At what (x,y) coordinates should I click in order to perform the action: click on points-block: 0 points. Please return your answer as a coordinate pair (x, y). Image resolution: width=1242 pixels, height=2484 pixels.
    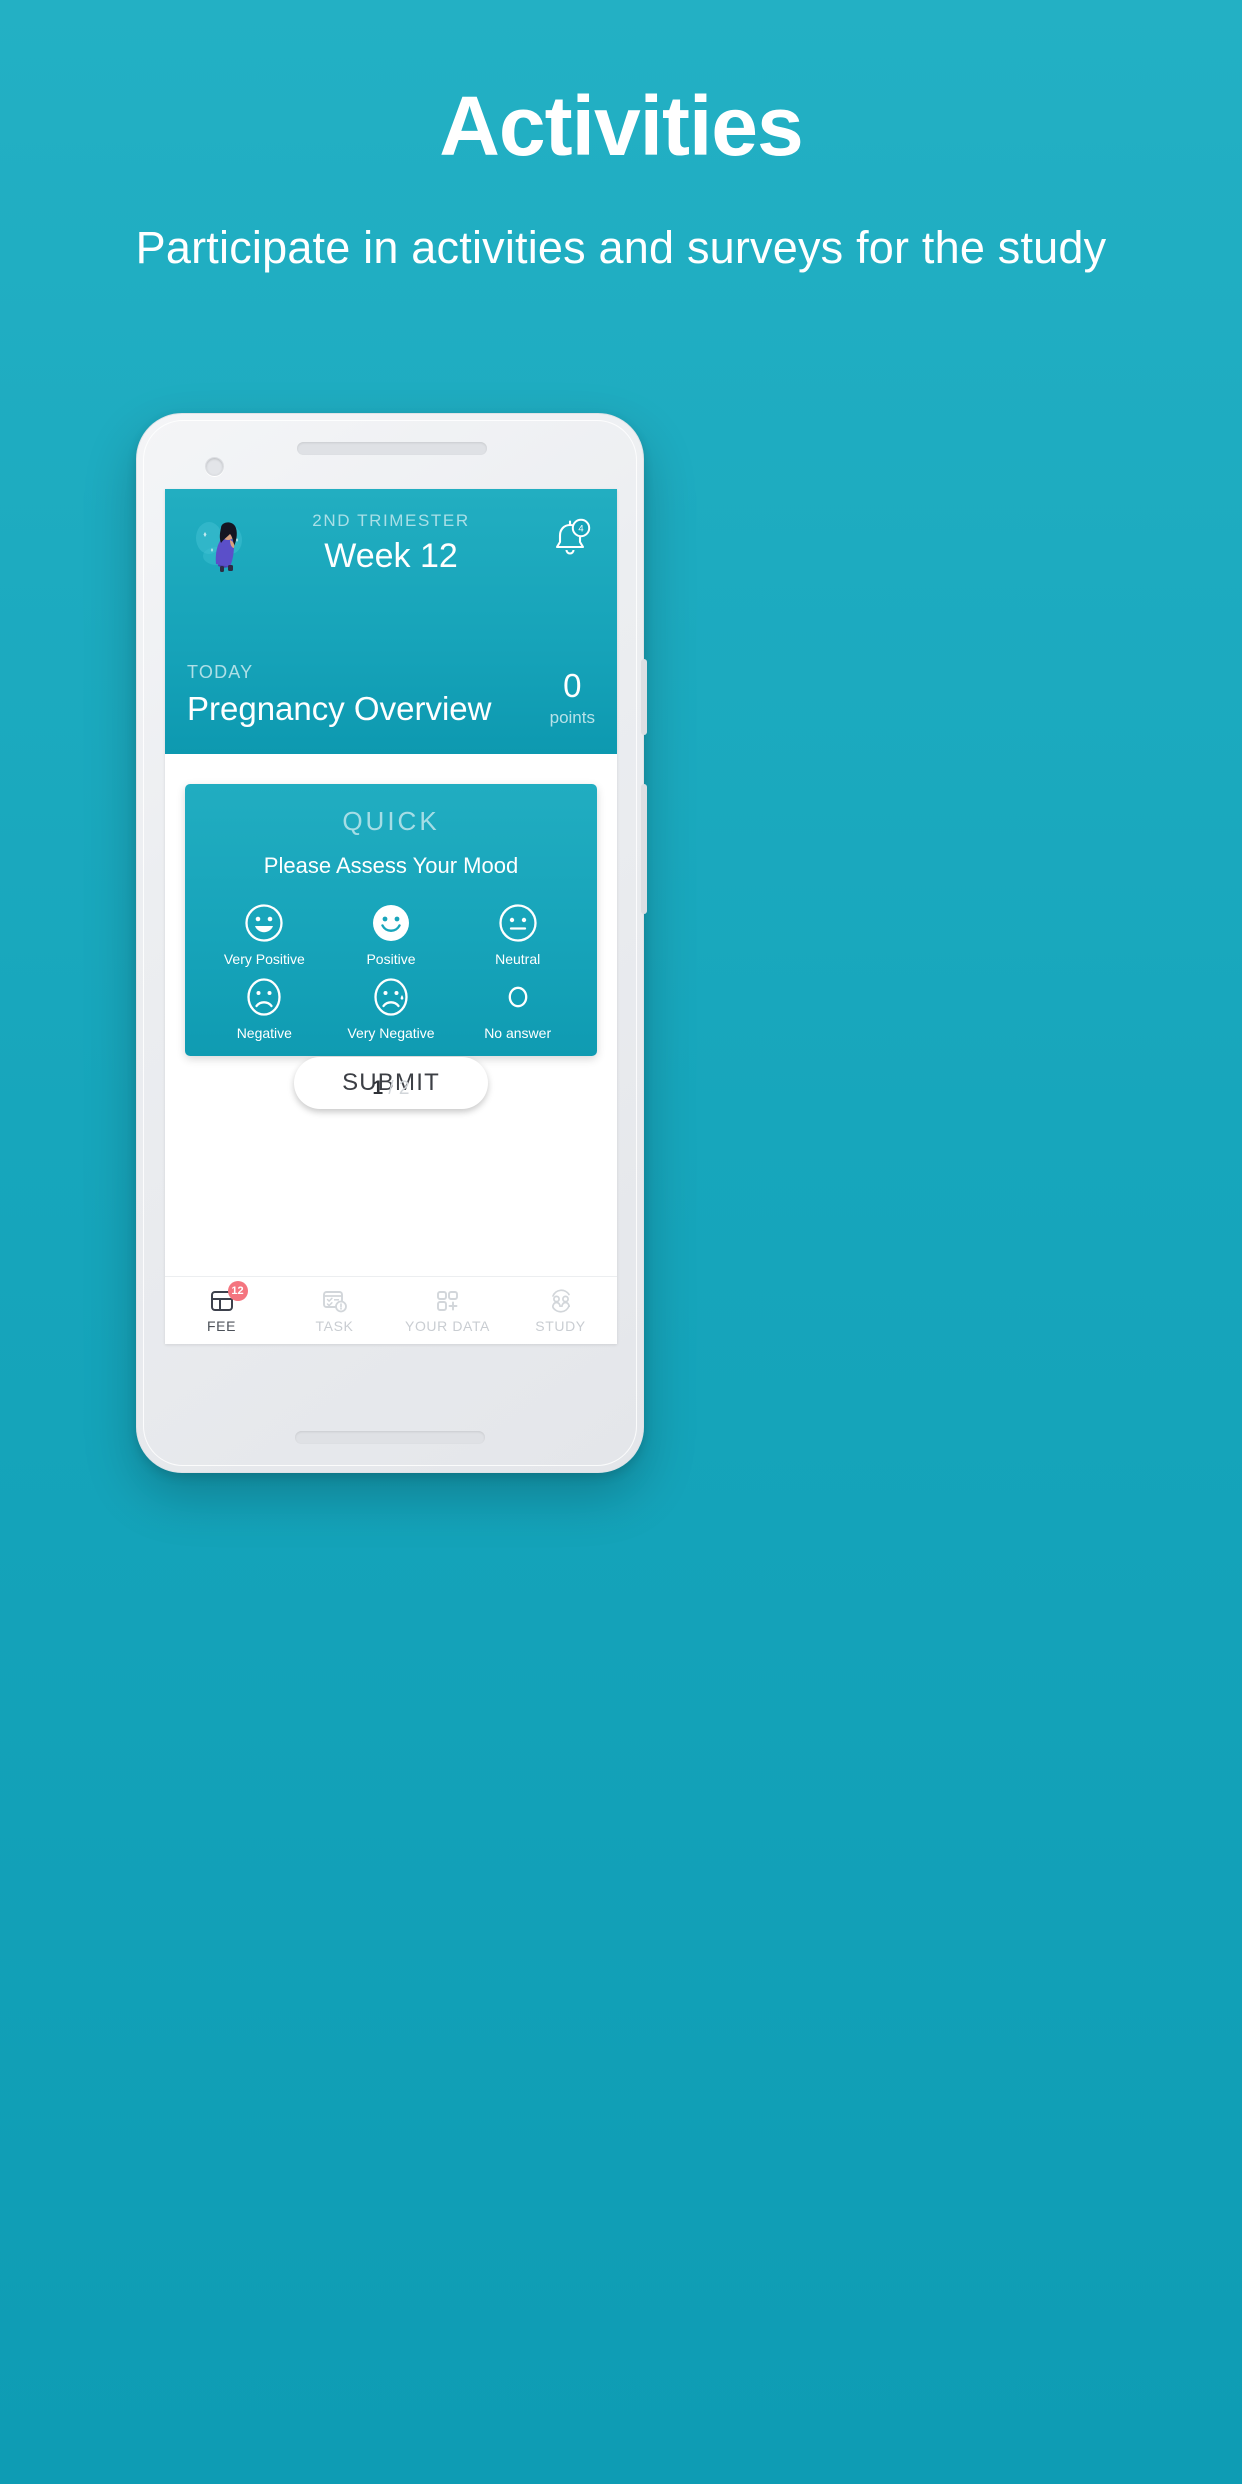
    Looking at the image, I should click on (572, 698).